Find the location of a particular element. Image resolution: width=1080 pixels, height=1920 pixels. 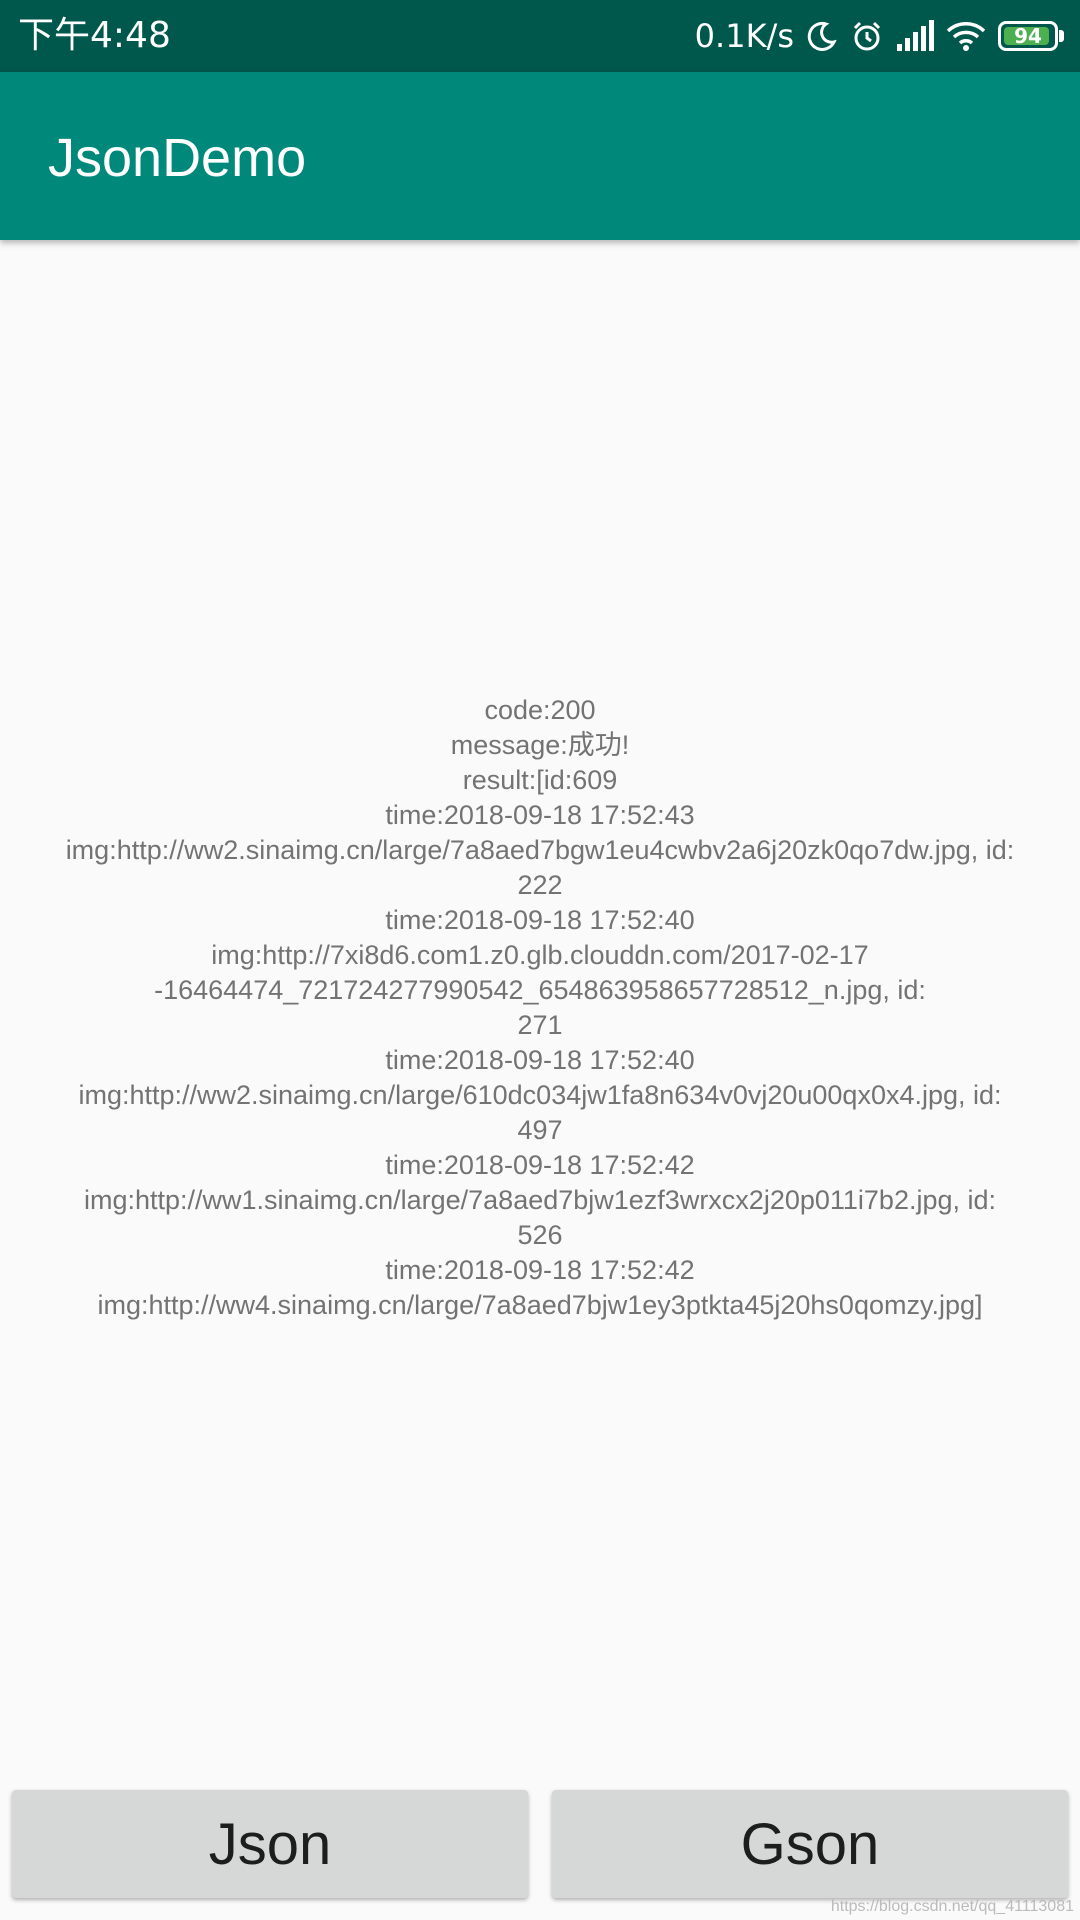

result-line: result:[id:609 is located at coordinates (540, 780).